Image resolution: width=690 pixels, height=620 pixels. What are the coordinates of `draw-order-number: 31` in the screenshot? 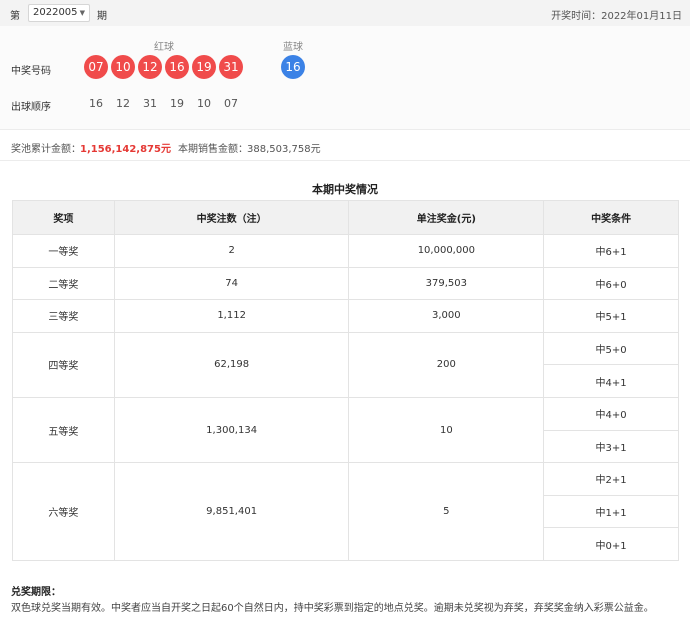 It's located at (150, 103).